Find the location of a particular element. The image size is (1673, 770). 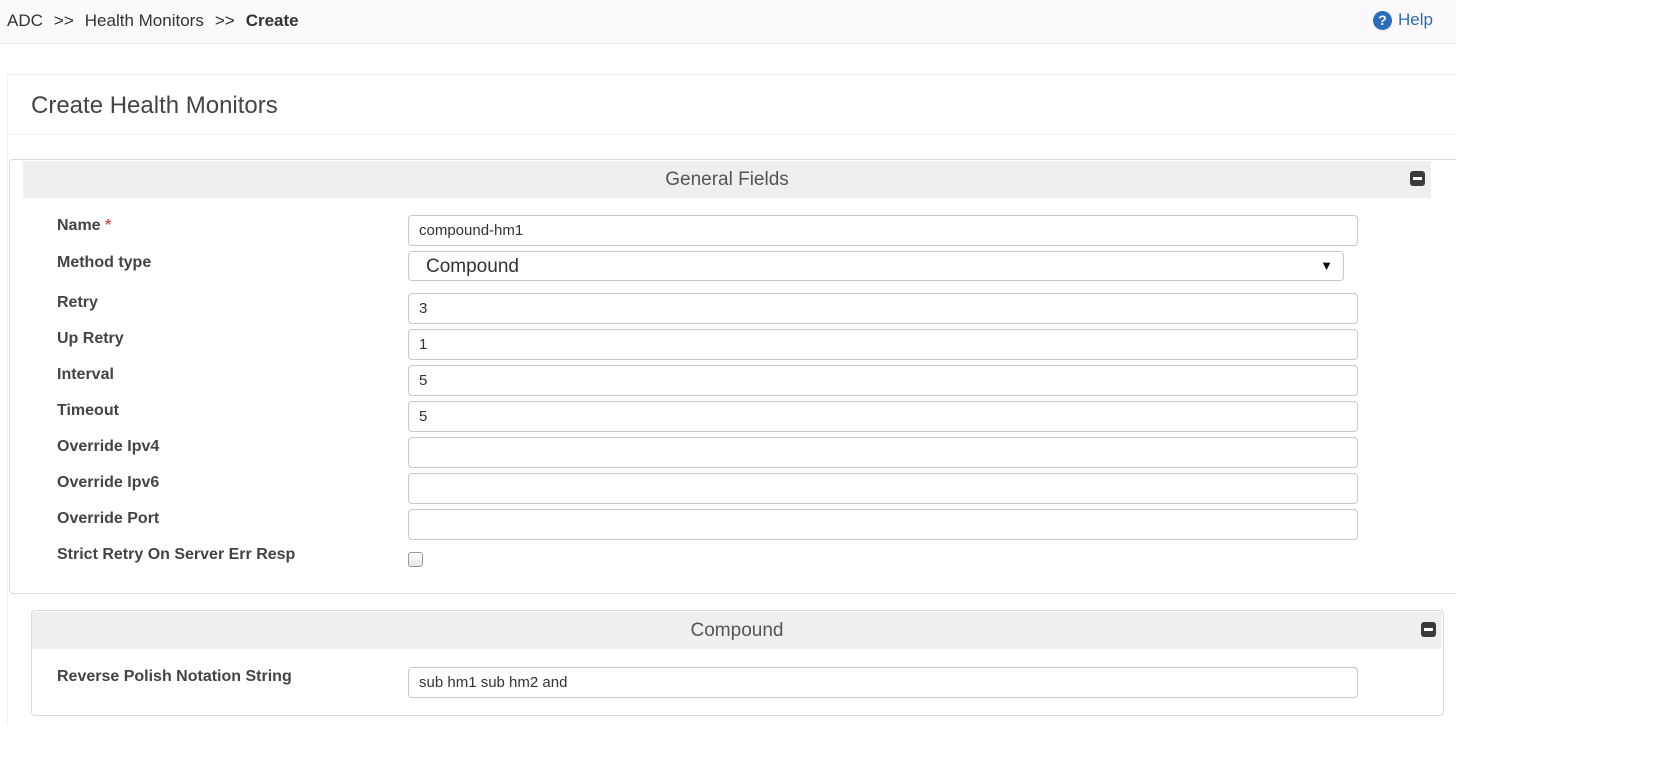

page-title: Create Health Monitors is located at coordinates (154, 105).